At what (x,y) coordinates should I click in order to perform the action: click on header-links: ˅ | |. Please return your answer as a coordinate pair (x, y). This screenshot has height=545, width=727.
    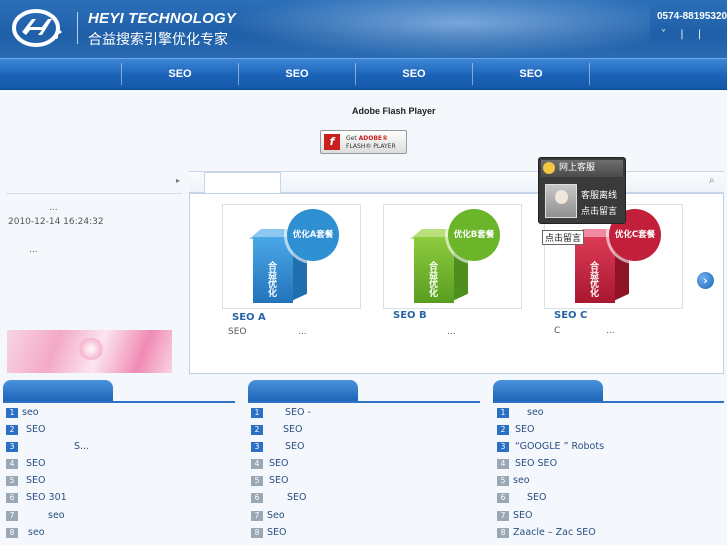
    Looking at the image, I should click on (686, 34).